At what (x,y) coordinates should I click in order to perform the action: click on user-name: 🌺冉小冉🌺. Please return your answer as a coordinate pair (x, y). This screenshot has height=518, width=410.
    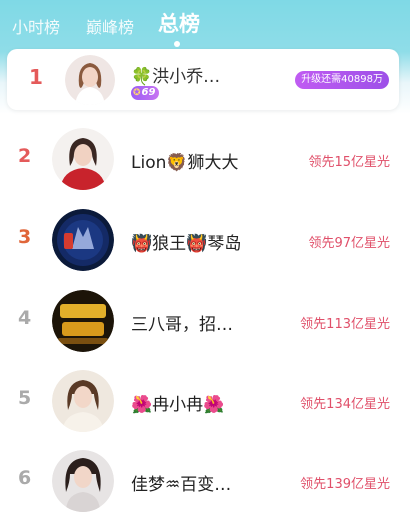
    Looking at the image, I should click on (178, 405).